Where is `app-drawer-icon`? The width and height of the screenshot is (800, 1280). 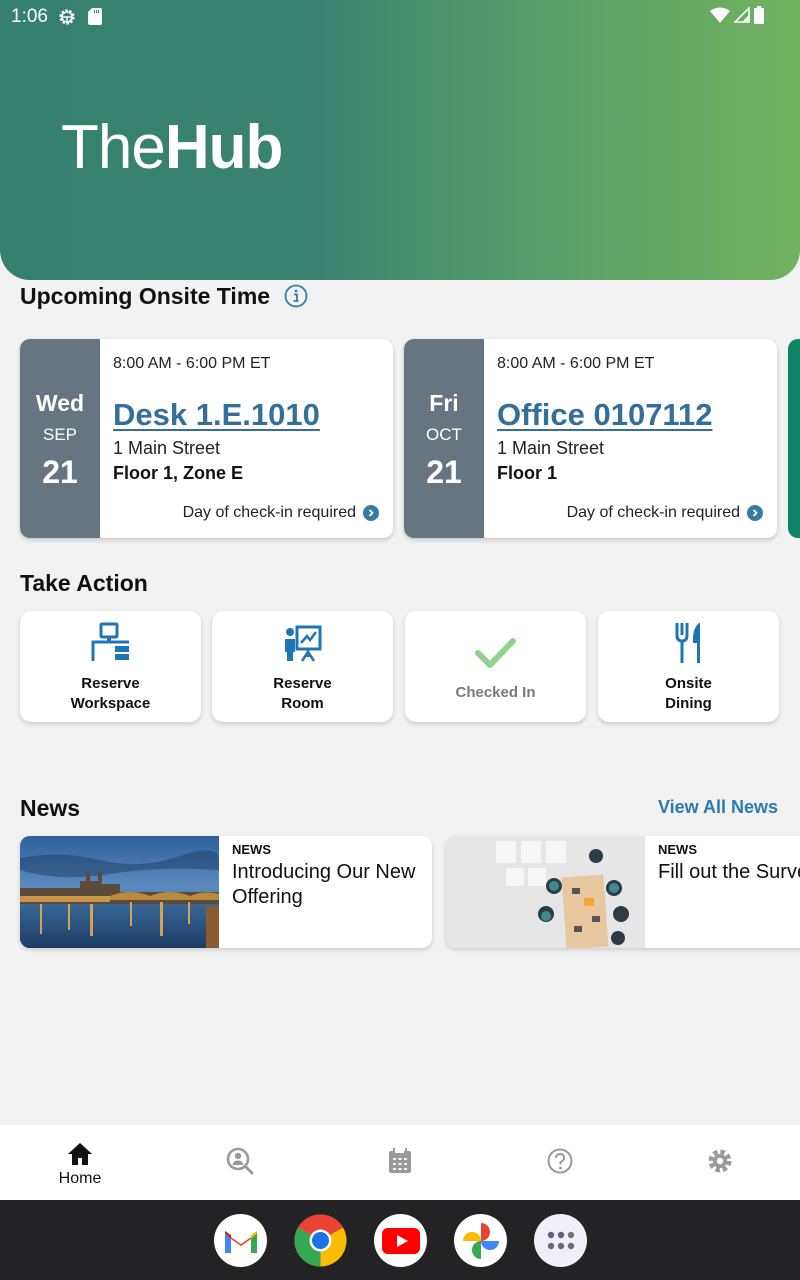
app-drawer-icon is located at coordinates (560, 1240).